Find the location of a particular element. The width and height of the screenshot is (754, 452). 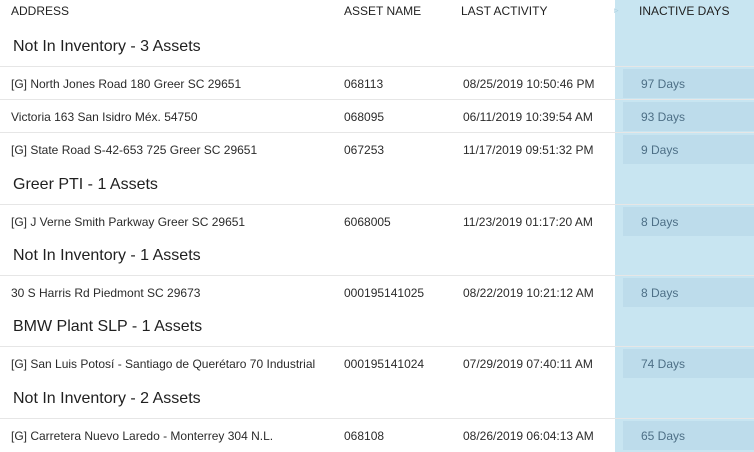

group-title: Not In Inventory - 3 Assets is located at coordinates (107, 46).